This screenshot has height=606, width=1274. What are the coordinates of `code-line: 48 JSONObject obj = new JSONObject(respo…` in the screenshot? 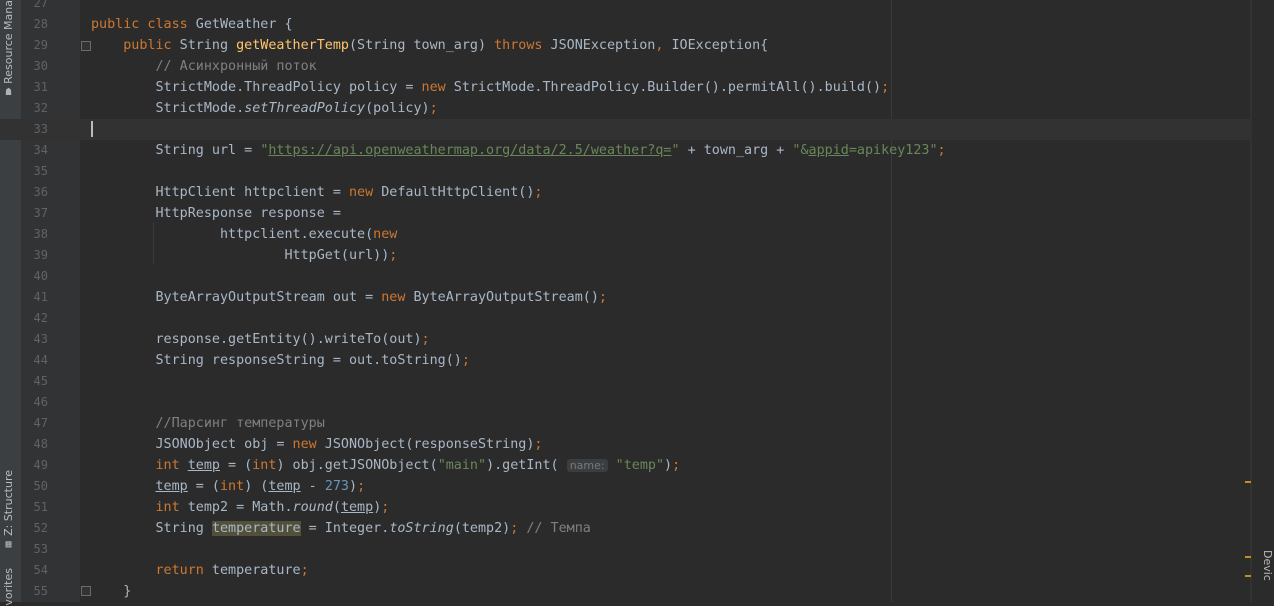 It's located at (637, 444).